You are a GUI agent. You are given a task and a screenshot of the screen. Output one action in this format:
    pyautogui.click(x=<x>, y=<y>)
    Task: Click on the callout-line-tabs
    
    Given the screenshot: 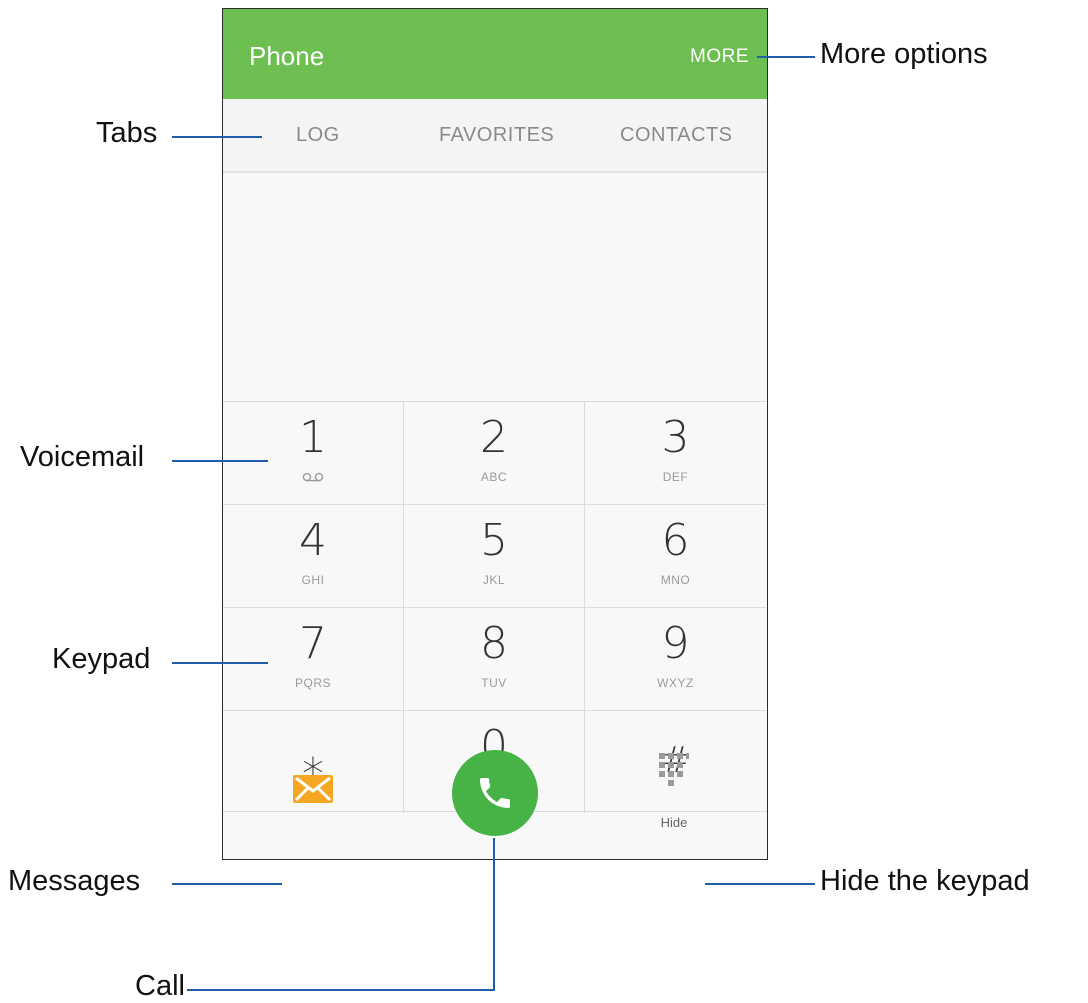 What is the action you would take?
    pyautogui.click(x=217, y=137)
    